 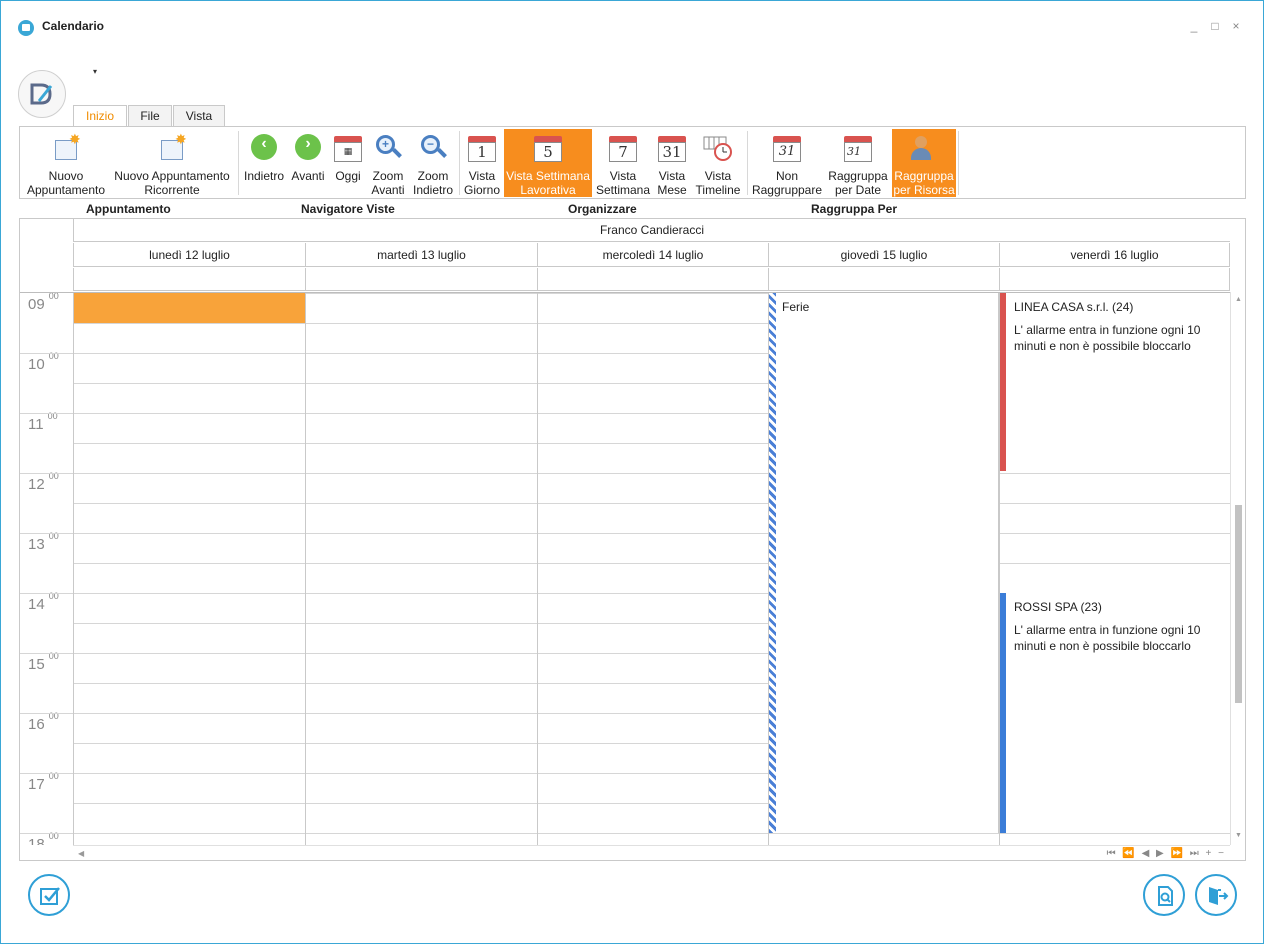 What do you see at coordinates (1114, 255) in the screenshot?
I see `day-header: venerdì 16 luglio` at bounding box center [1114, 255].